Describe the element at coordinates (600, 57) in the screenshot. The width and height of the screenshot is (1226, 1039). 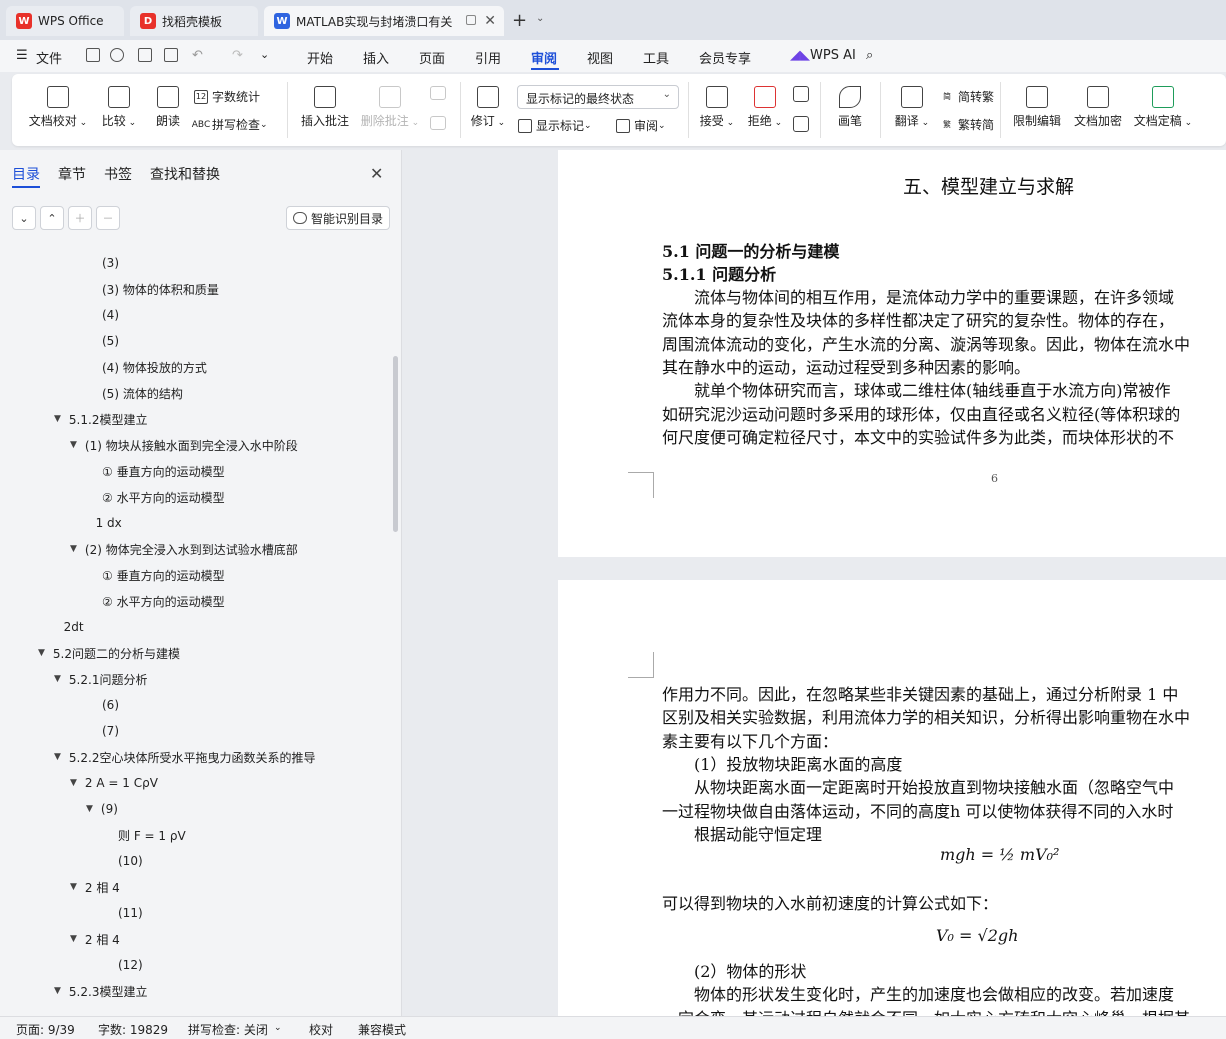
I see `menu-item-view: 视图` at that location.